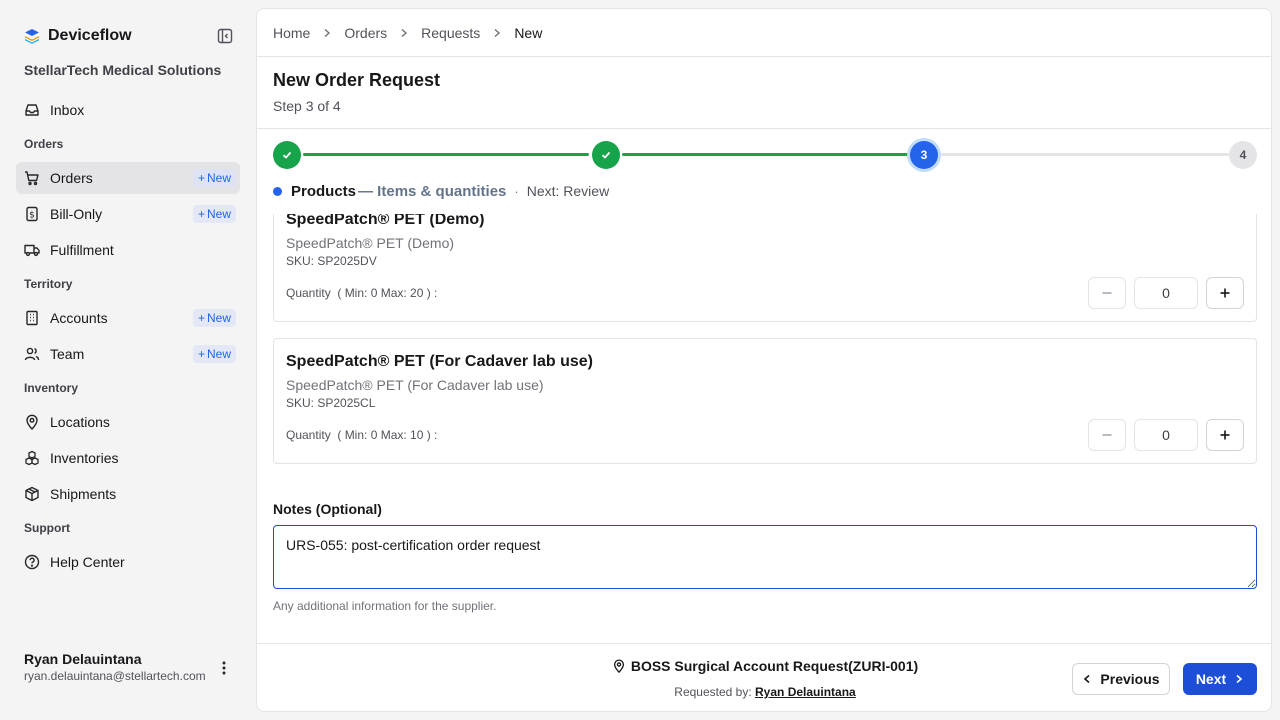 The image size is (1280, 720). I want to click on chevron-left-icon, so click(1087, 679).